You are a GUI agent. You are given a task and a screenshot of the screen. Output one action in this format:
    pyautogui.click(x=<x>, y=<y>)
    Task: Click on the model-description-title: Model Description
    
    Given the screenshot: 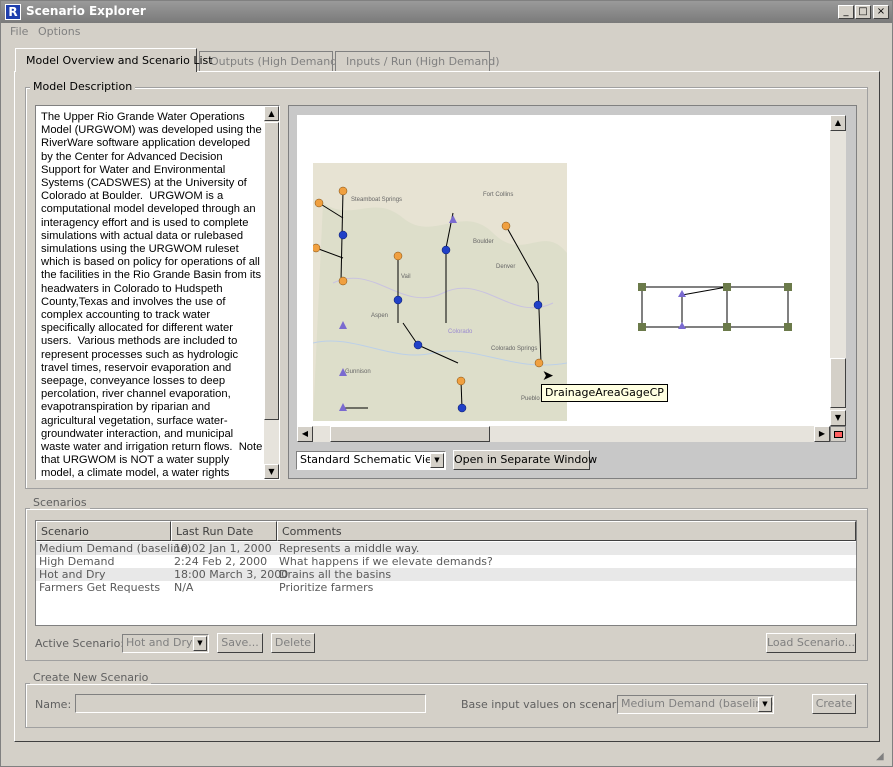 What is the action you would take?
    pyautogui.click(x=83, y=86)
    